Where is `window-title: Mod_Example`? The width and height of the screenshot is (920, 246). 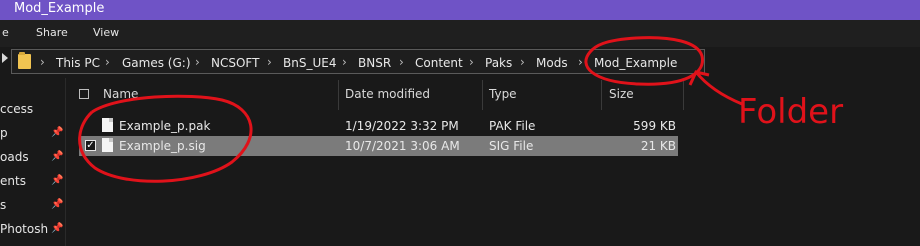 window-title: Mod_Example is located at coordinates (59, 8).